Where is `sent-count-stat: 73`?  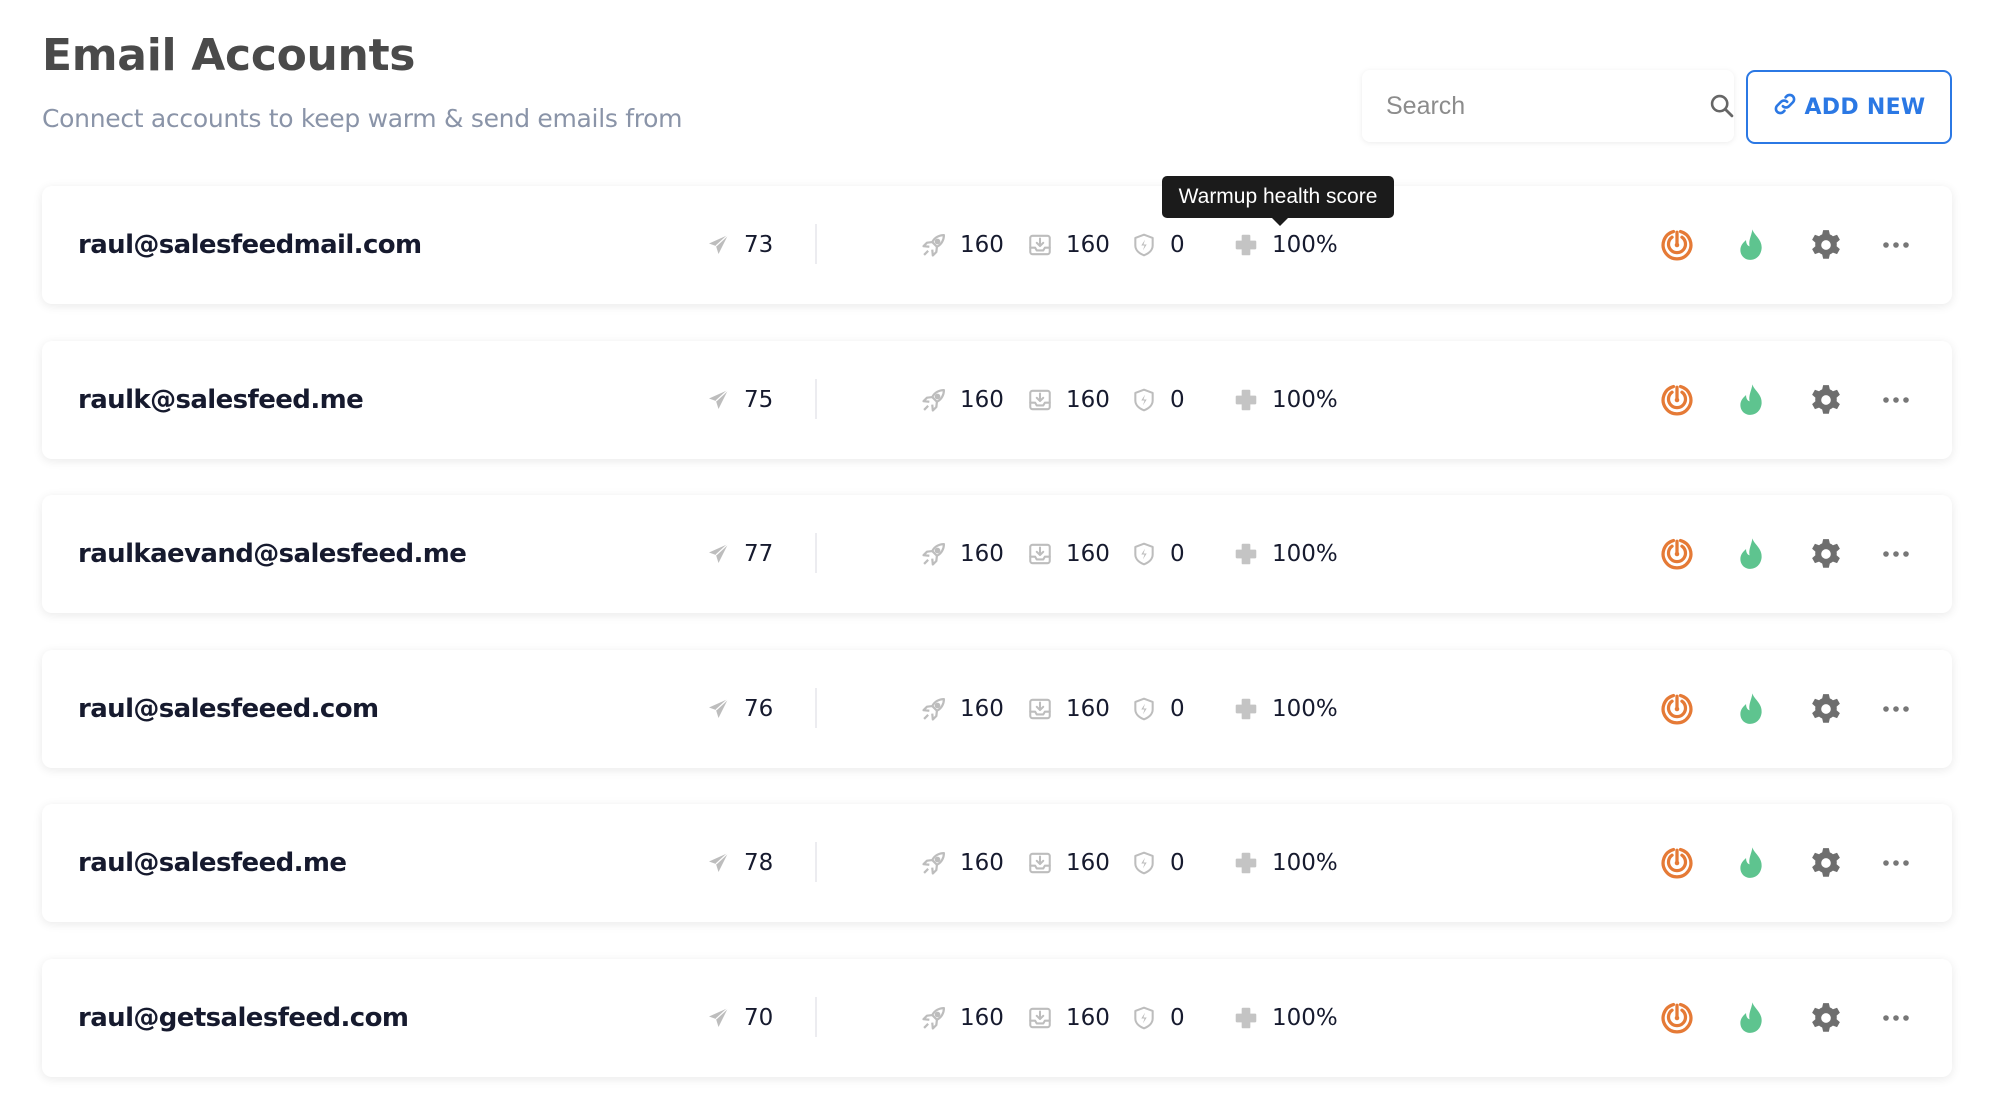
sent-count-stat: 73 is located at coordinates (738, 245).